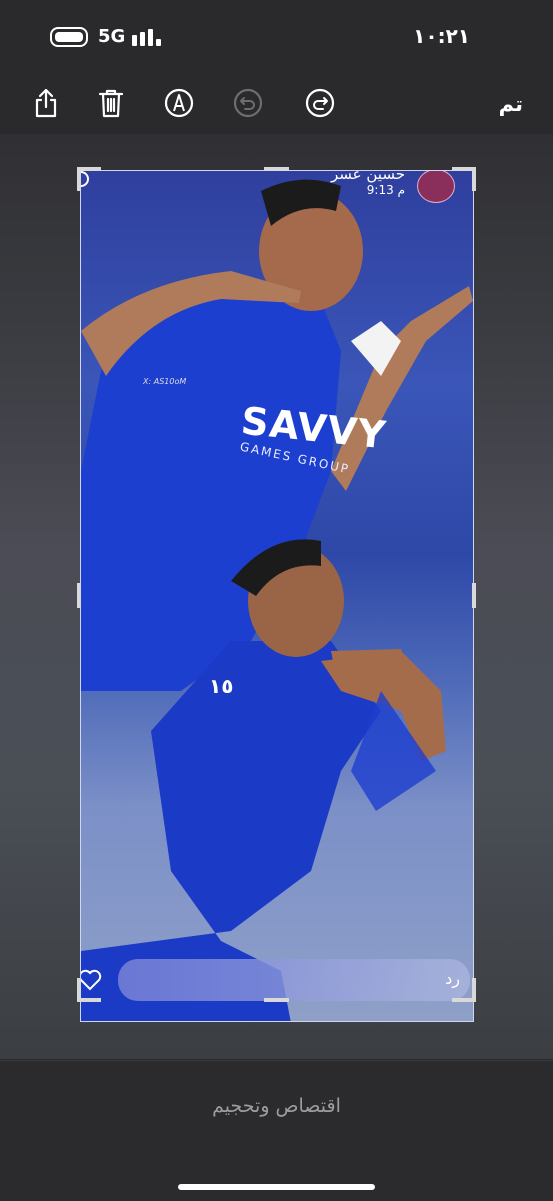  Describe the element at coordinates (248, 103) in the screenshot. I see `undo-icon` at that location.